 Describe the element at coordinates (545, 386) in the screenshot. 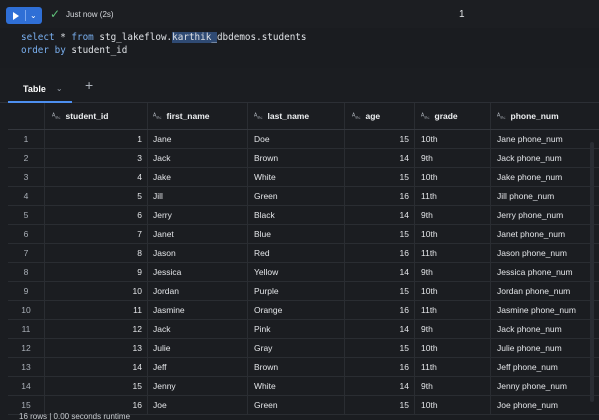

I see `cell-phone-num: Jenny phone_num` at that location.